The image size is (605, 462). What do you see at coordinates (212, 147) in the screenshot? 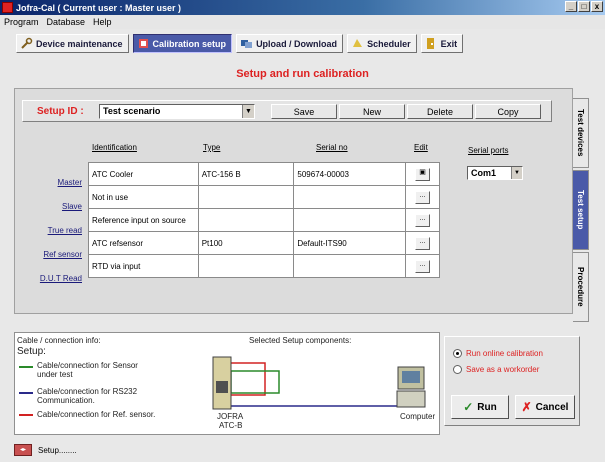
I see `col-type: Type` at bounding box center [212, 147].